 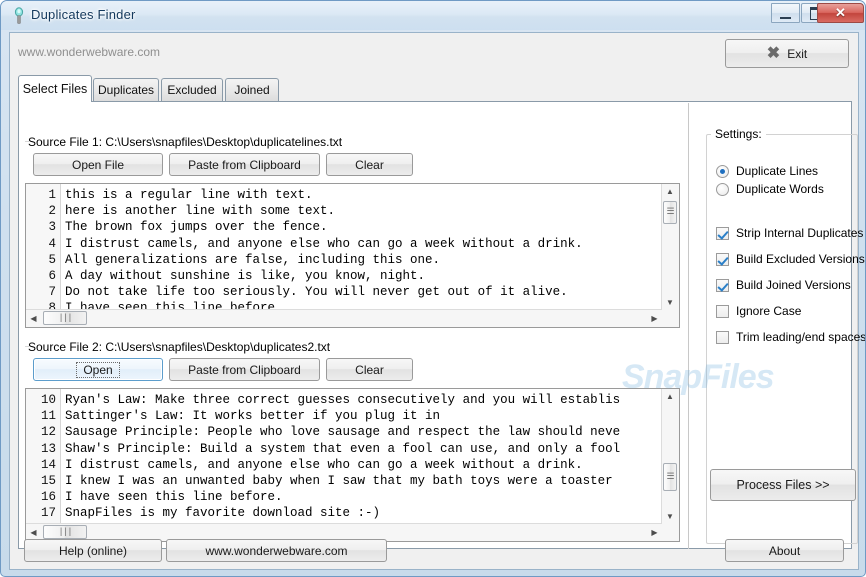 I want to click on checkbox-strip-internal-duplicates: Strip Internal Duplicates, so click(x=789, y=233).